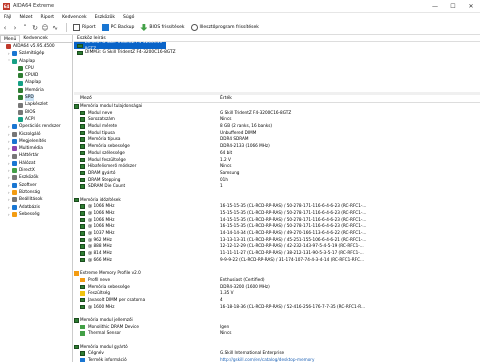 This screenshot has width=480, height=362. What do you see at coordinates (36, 141) in the screenshot?
I see `tree-item: › Megjelenítés` at bounding box center [36, 141].